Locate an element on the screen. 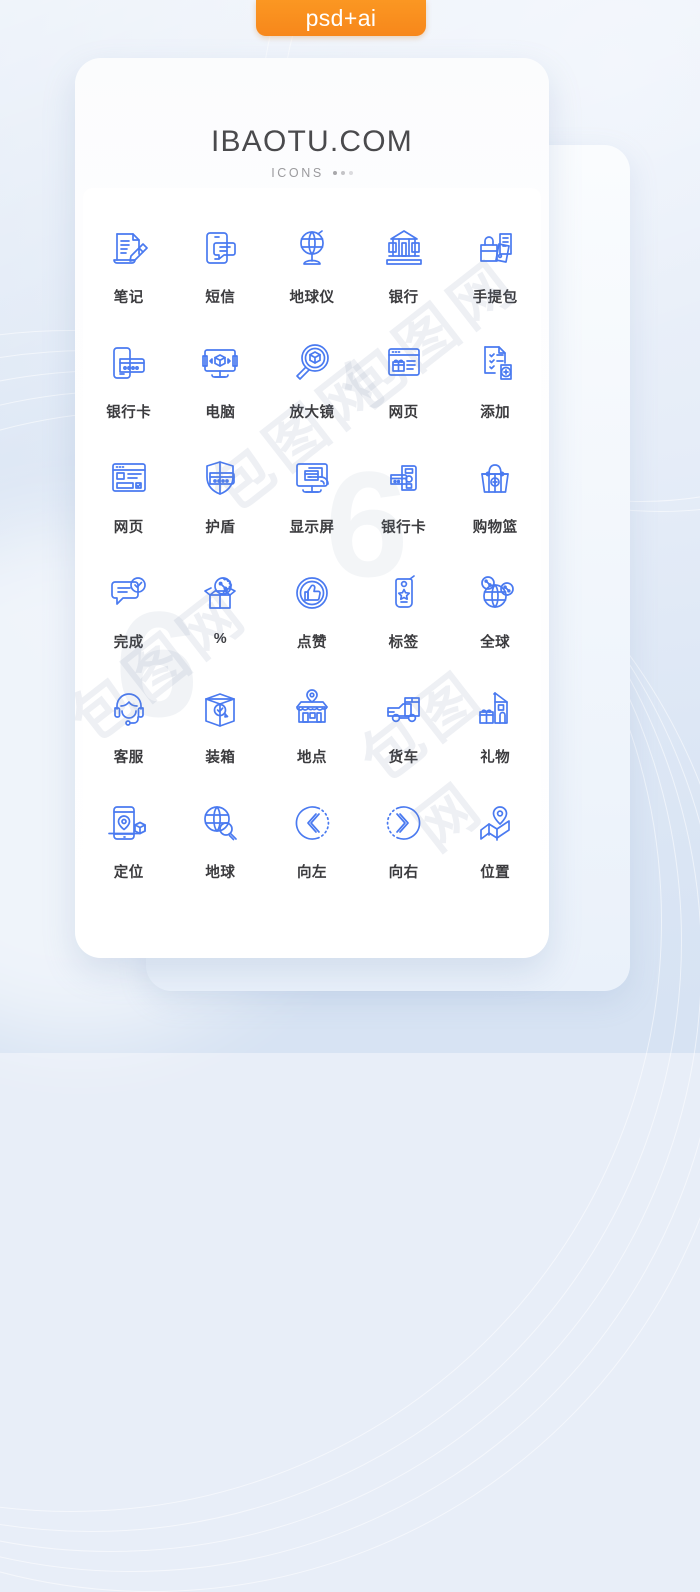  icon-cell: 银行 is located at coordinates (404, 269).